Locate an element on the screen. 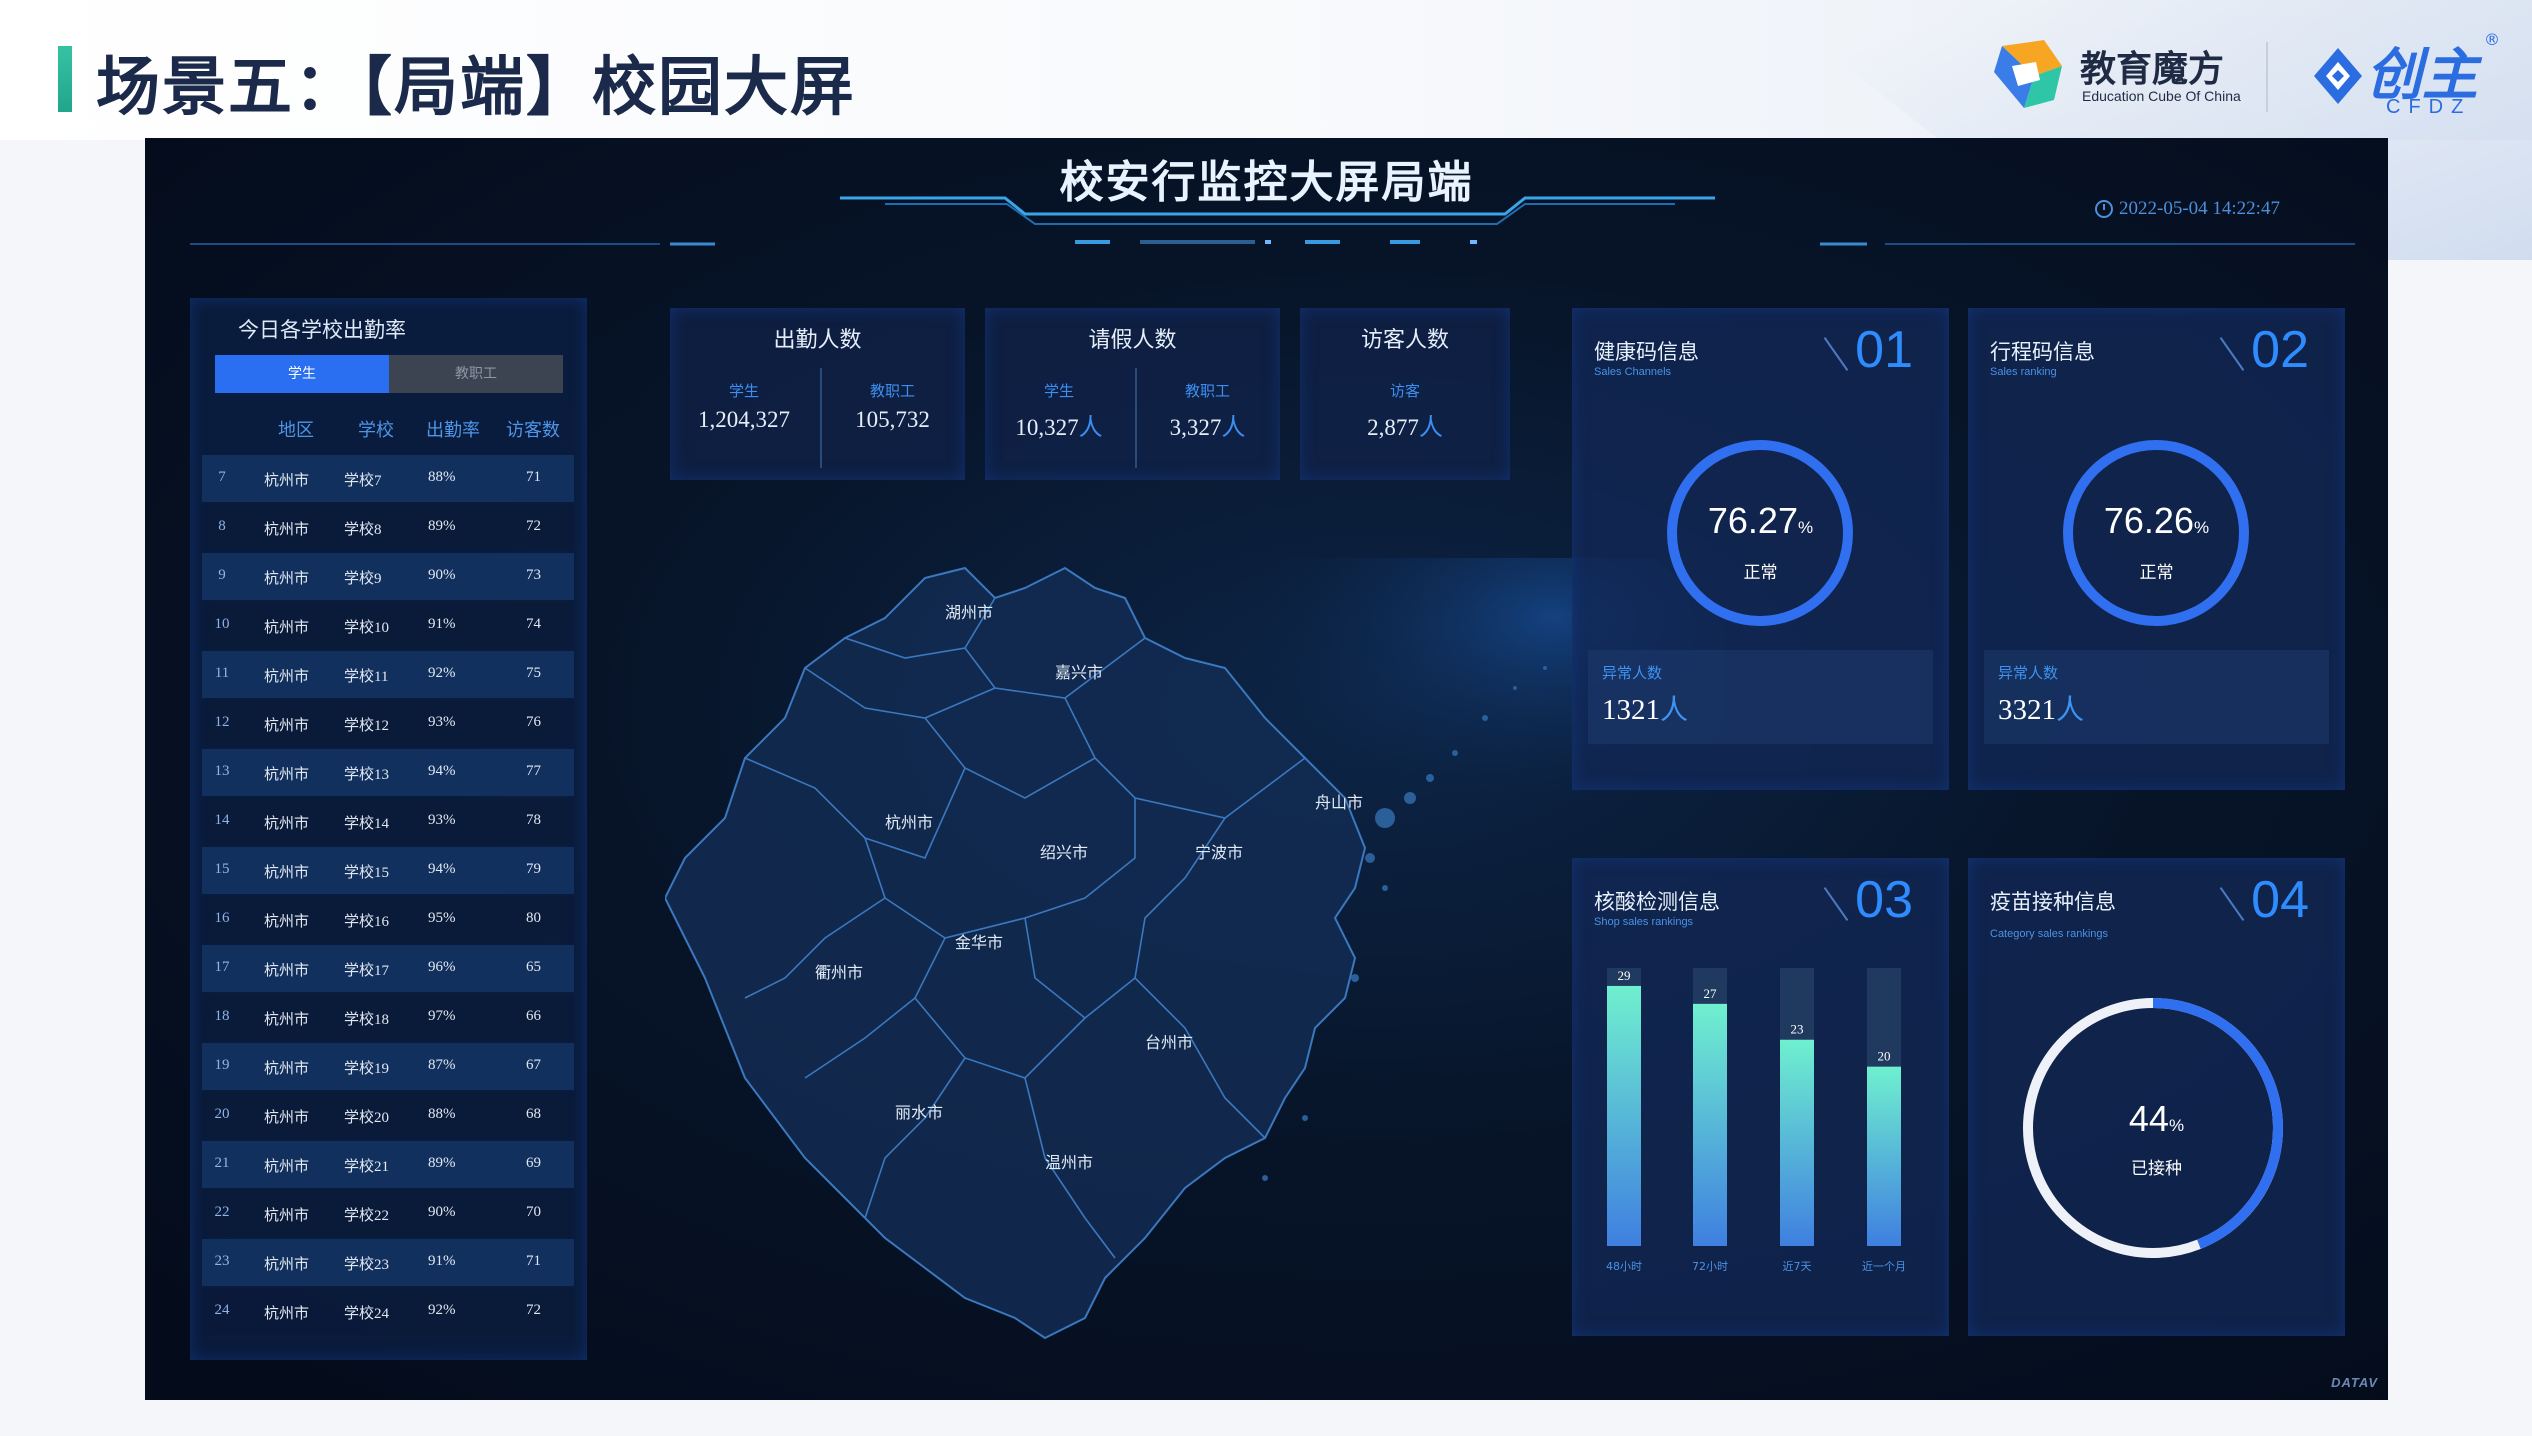  map-city-label: 丽水市 is located at coordinates (919, 1112).